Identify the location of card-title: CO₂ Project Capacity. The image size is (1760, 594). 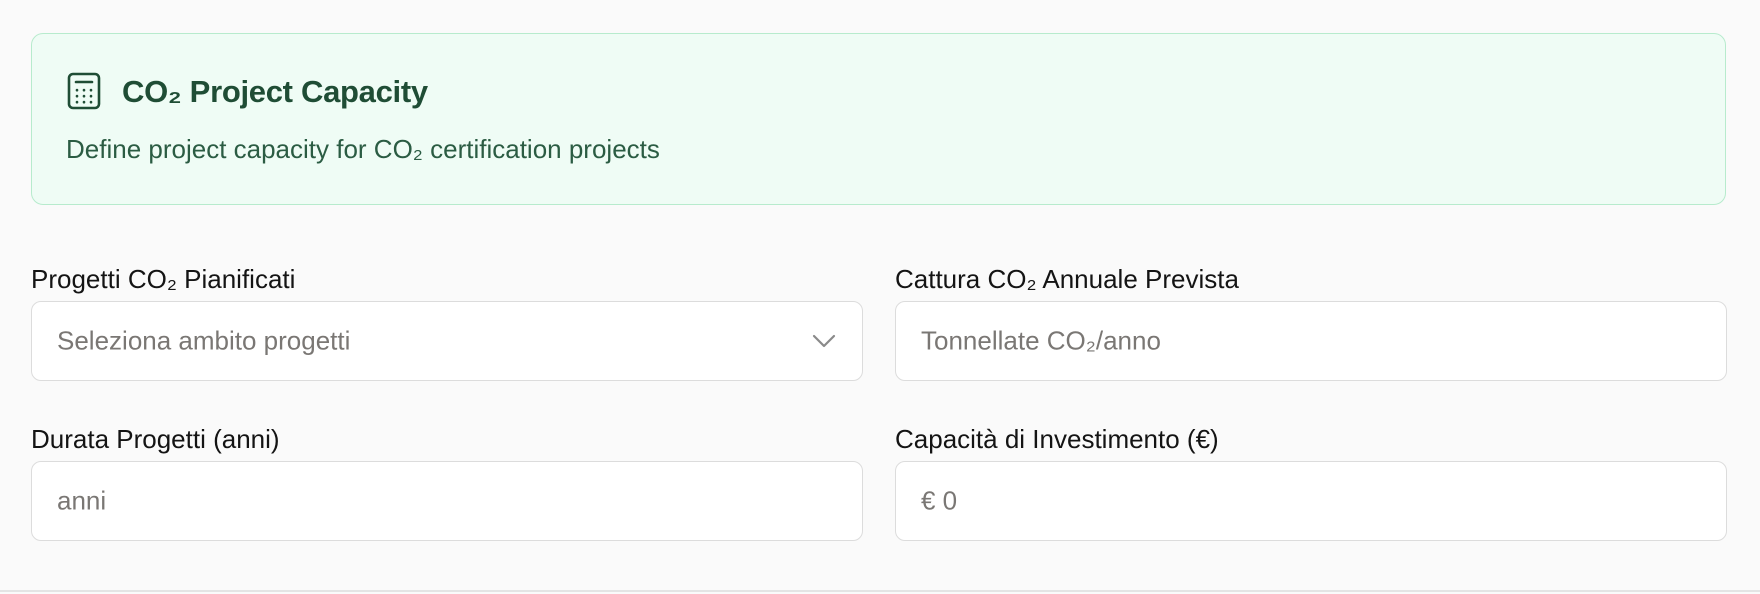
(275, 91).